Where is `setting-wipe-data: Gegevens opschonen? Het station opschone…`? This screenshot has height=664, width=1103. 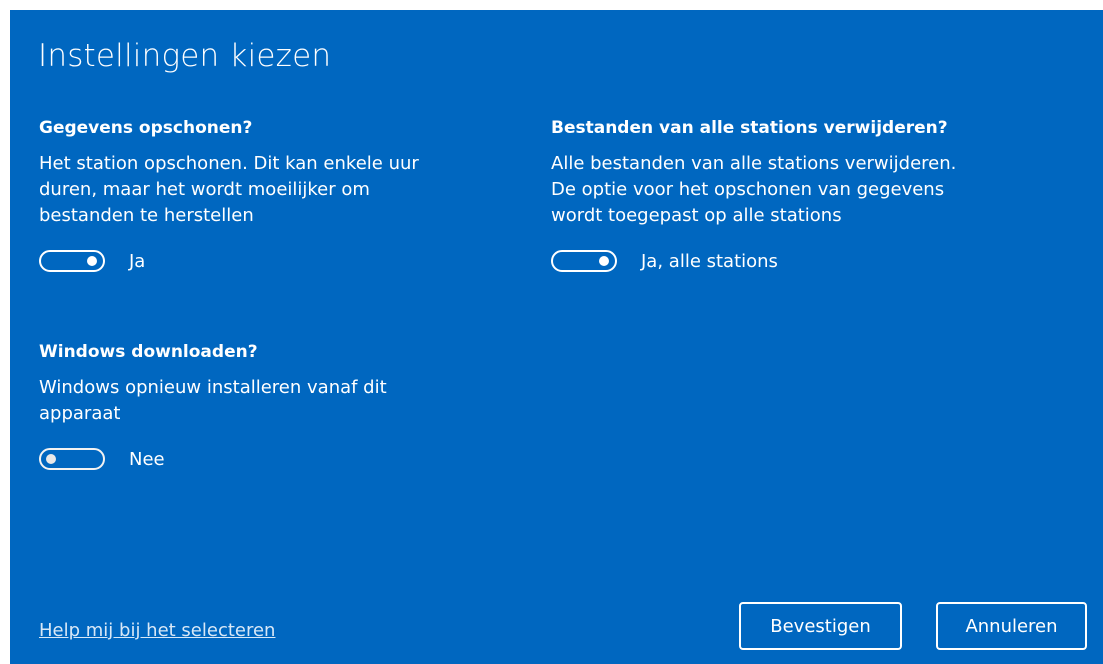 setting-wipe-data: Gegevens opschonen? Het station opschone… is located at coordinates (279, 196).